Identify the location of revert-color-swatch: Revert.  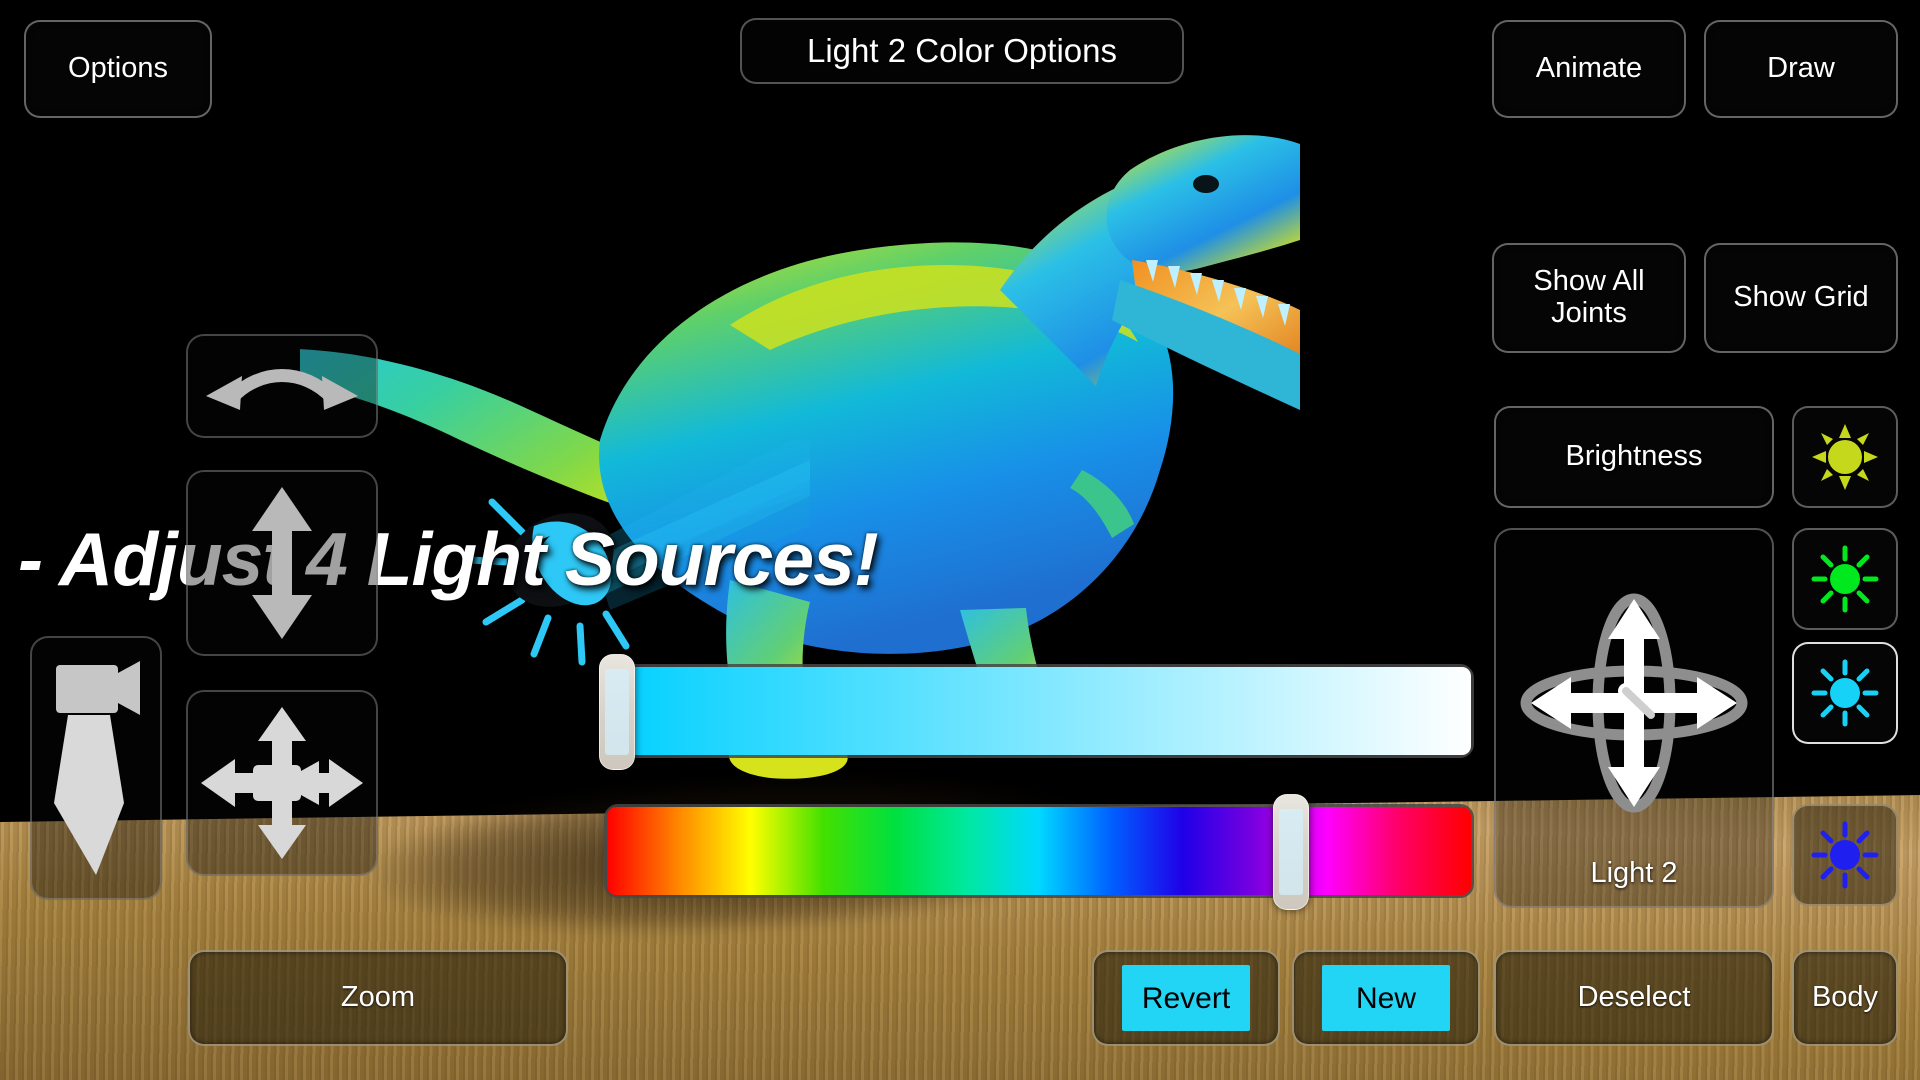
(1186, 998).